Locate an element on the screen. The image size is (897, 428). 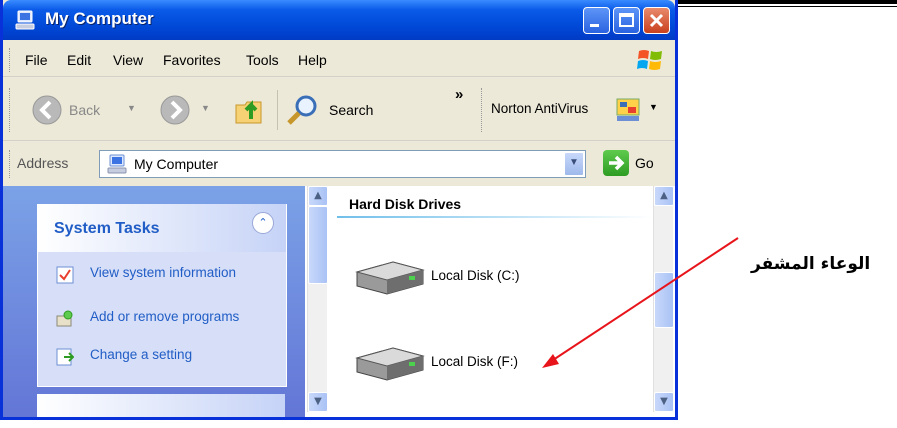
drive-c: Local Disk (C:) is located at coordinates (498, 276).